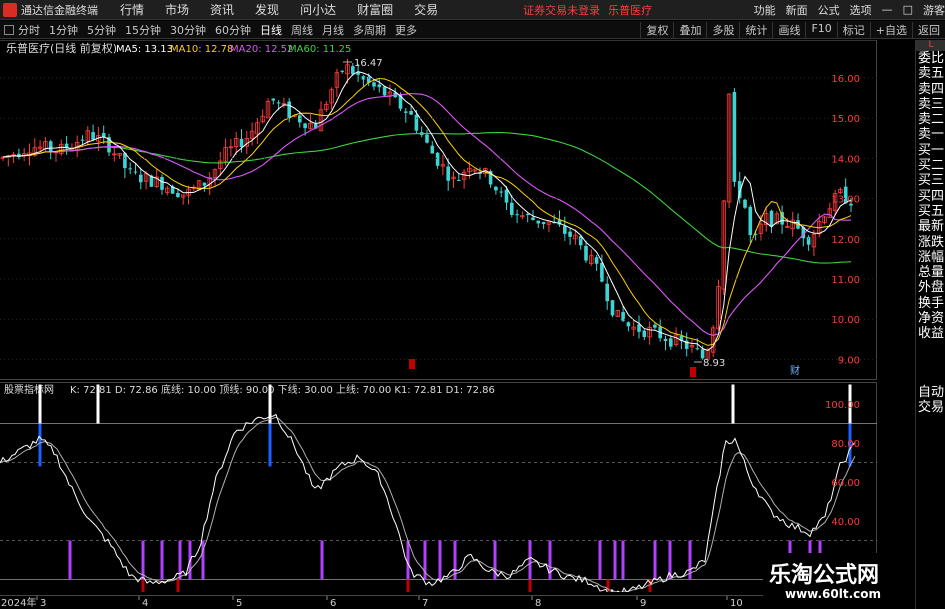 The height and width of the screenshot is (609, 945). What do you see at coordinates (375, 9) in the screenshot?
I see `menu-wealth: 财富圈` at bounding box center [375, 9].